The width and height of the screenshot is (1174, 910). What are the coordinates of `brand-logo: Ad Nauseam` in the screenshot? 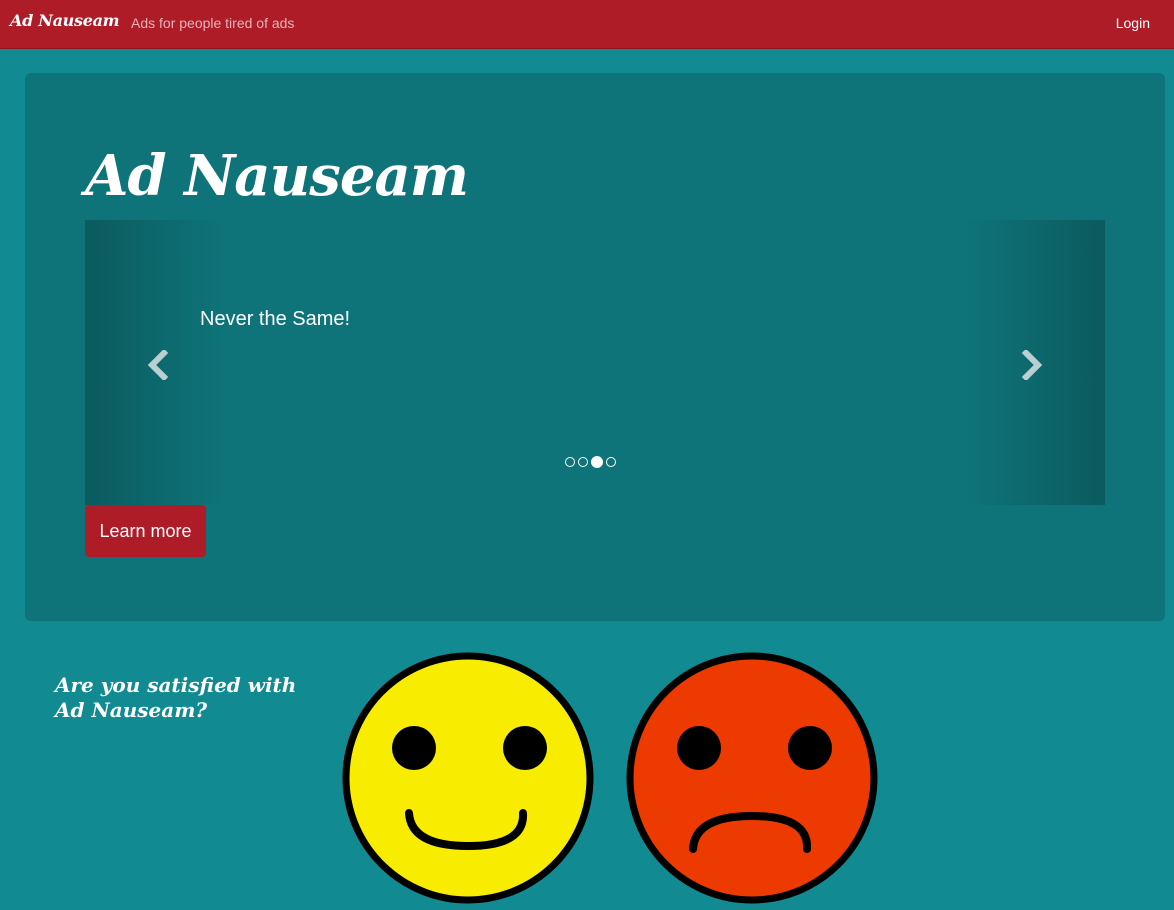 It's located at (65, 20).